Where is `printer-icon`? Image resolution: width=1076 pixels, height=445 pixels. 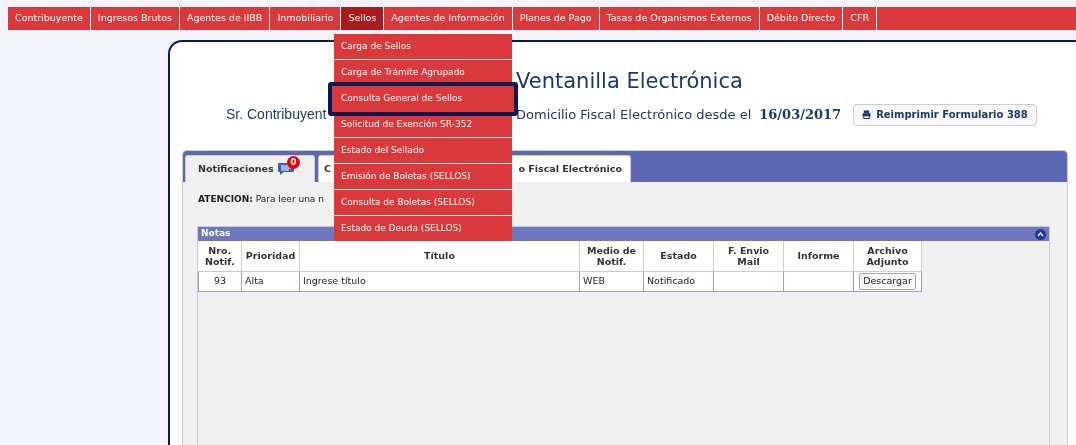 printer-icon is located at coordinates (867, 114).